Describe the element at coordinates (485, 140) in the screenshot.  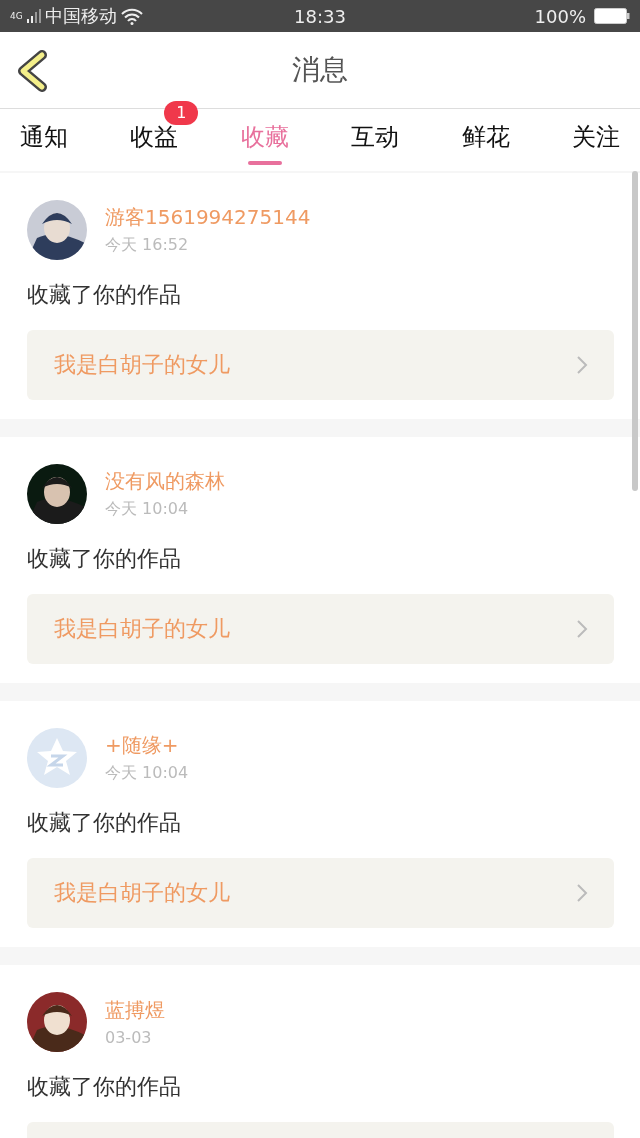
I see `tab: 鲜花` at that location.